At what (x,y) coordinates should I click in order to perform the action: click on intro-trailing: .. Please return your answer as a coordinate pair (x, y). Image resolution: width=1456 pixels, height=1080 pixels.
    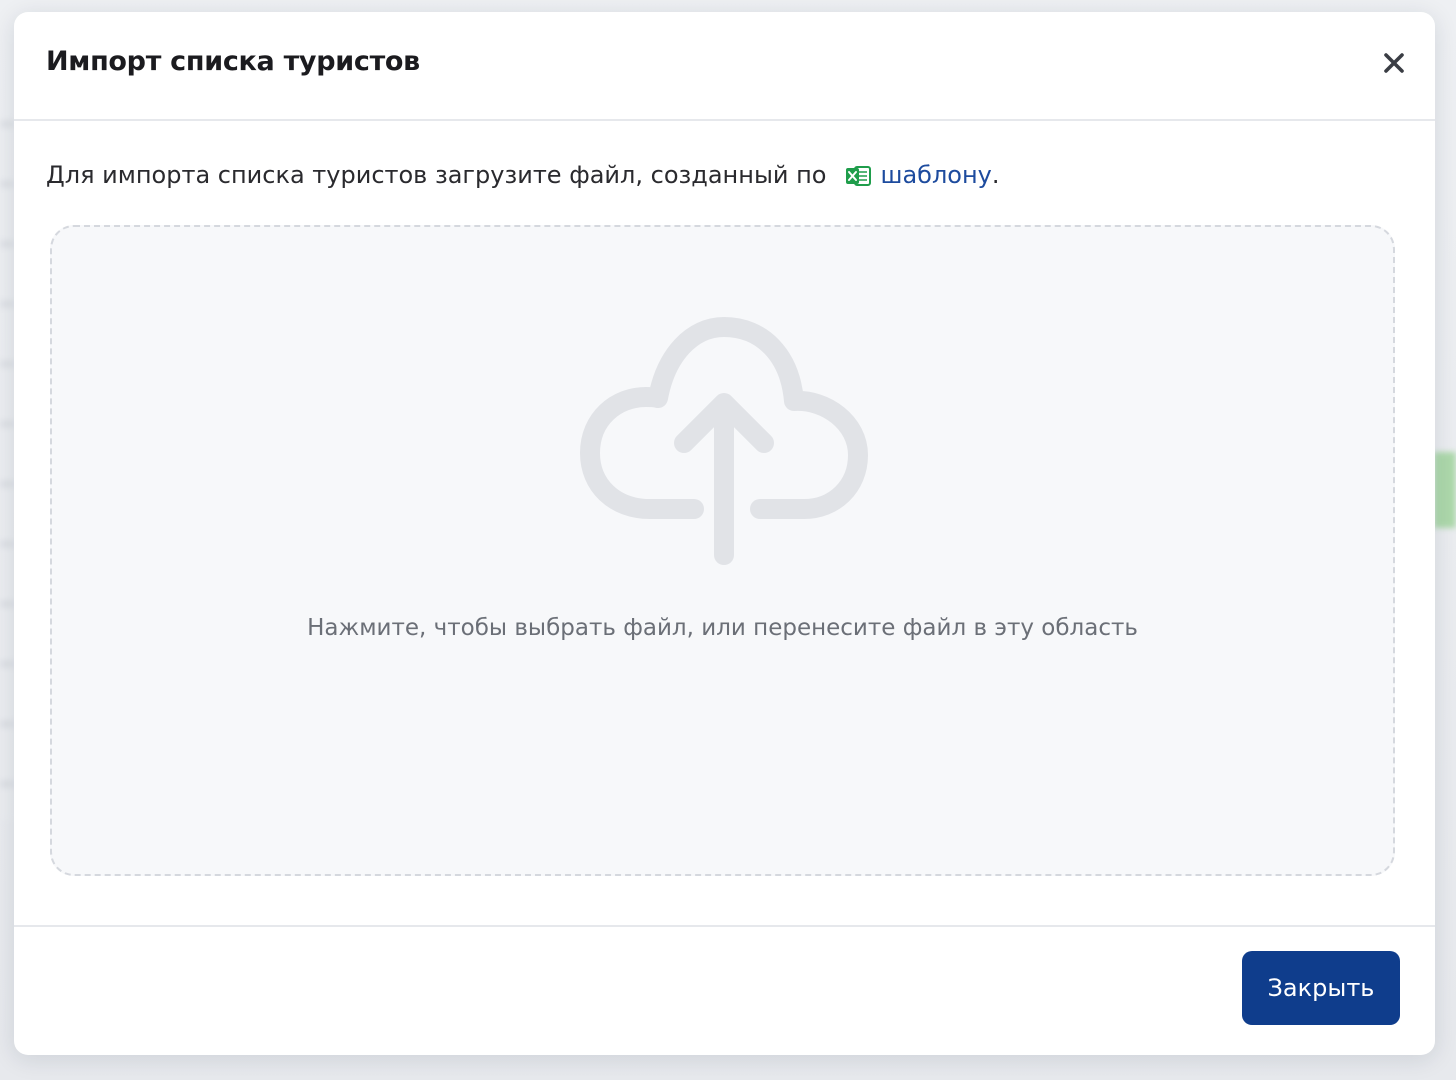
    Looking at the image, I should click on (995, 175).